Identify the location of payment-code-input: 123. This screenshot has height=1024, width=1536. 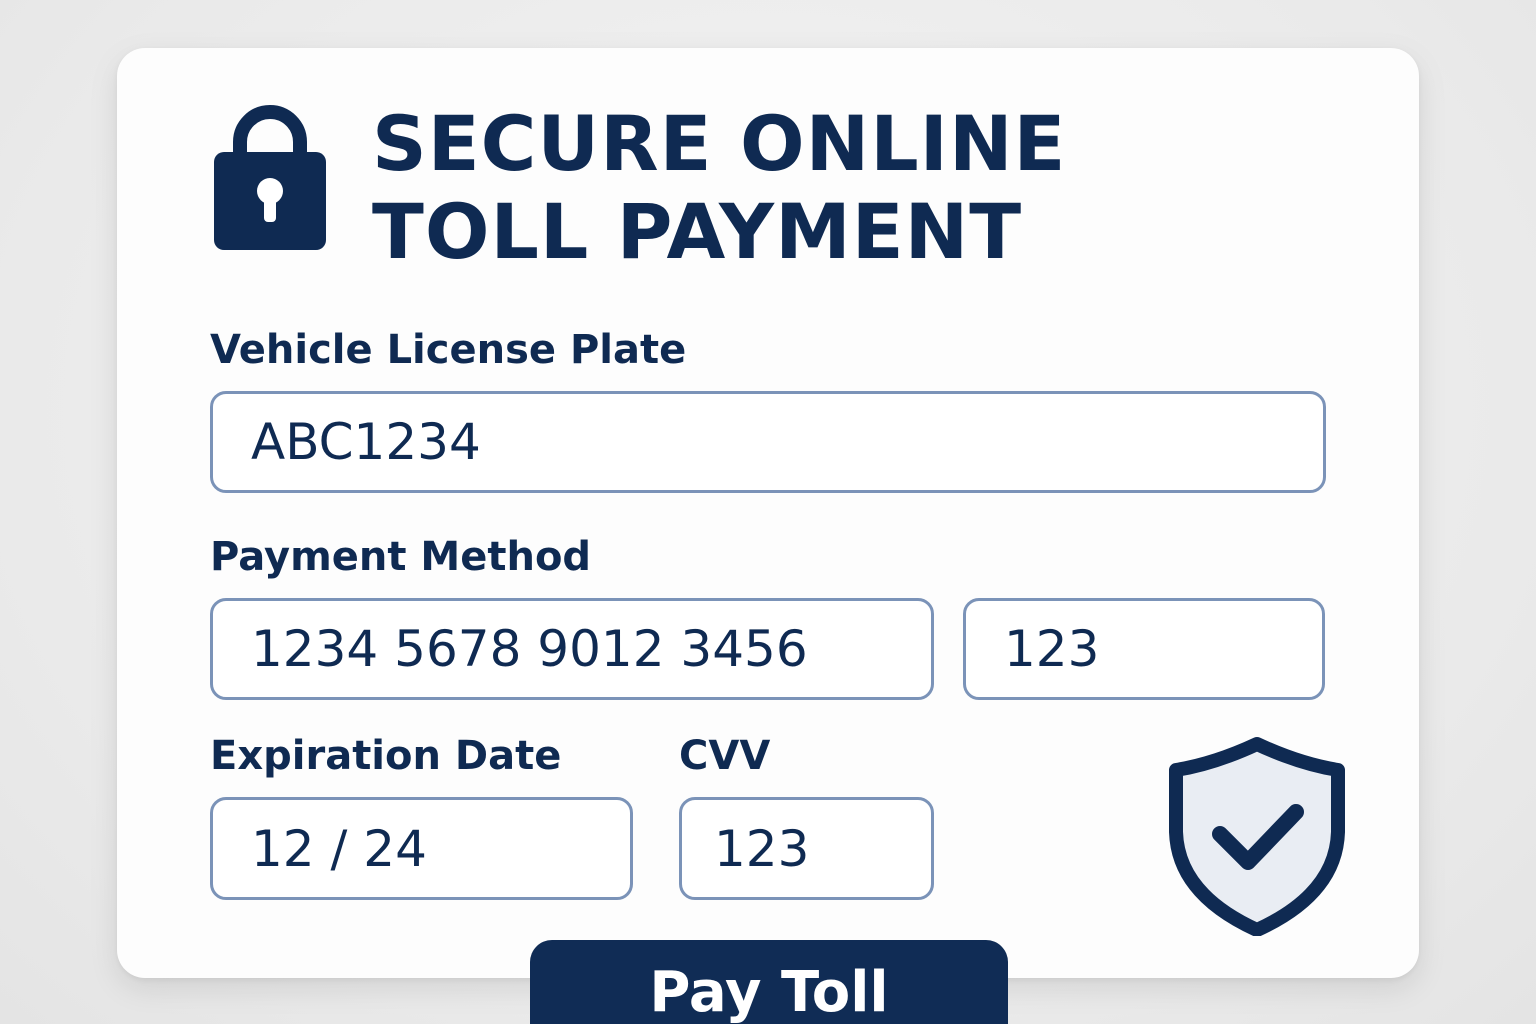
(1144, 649).